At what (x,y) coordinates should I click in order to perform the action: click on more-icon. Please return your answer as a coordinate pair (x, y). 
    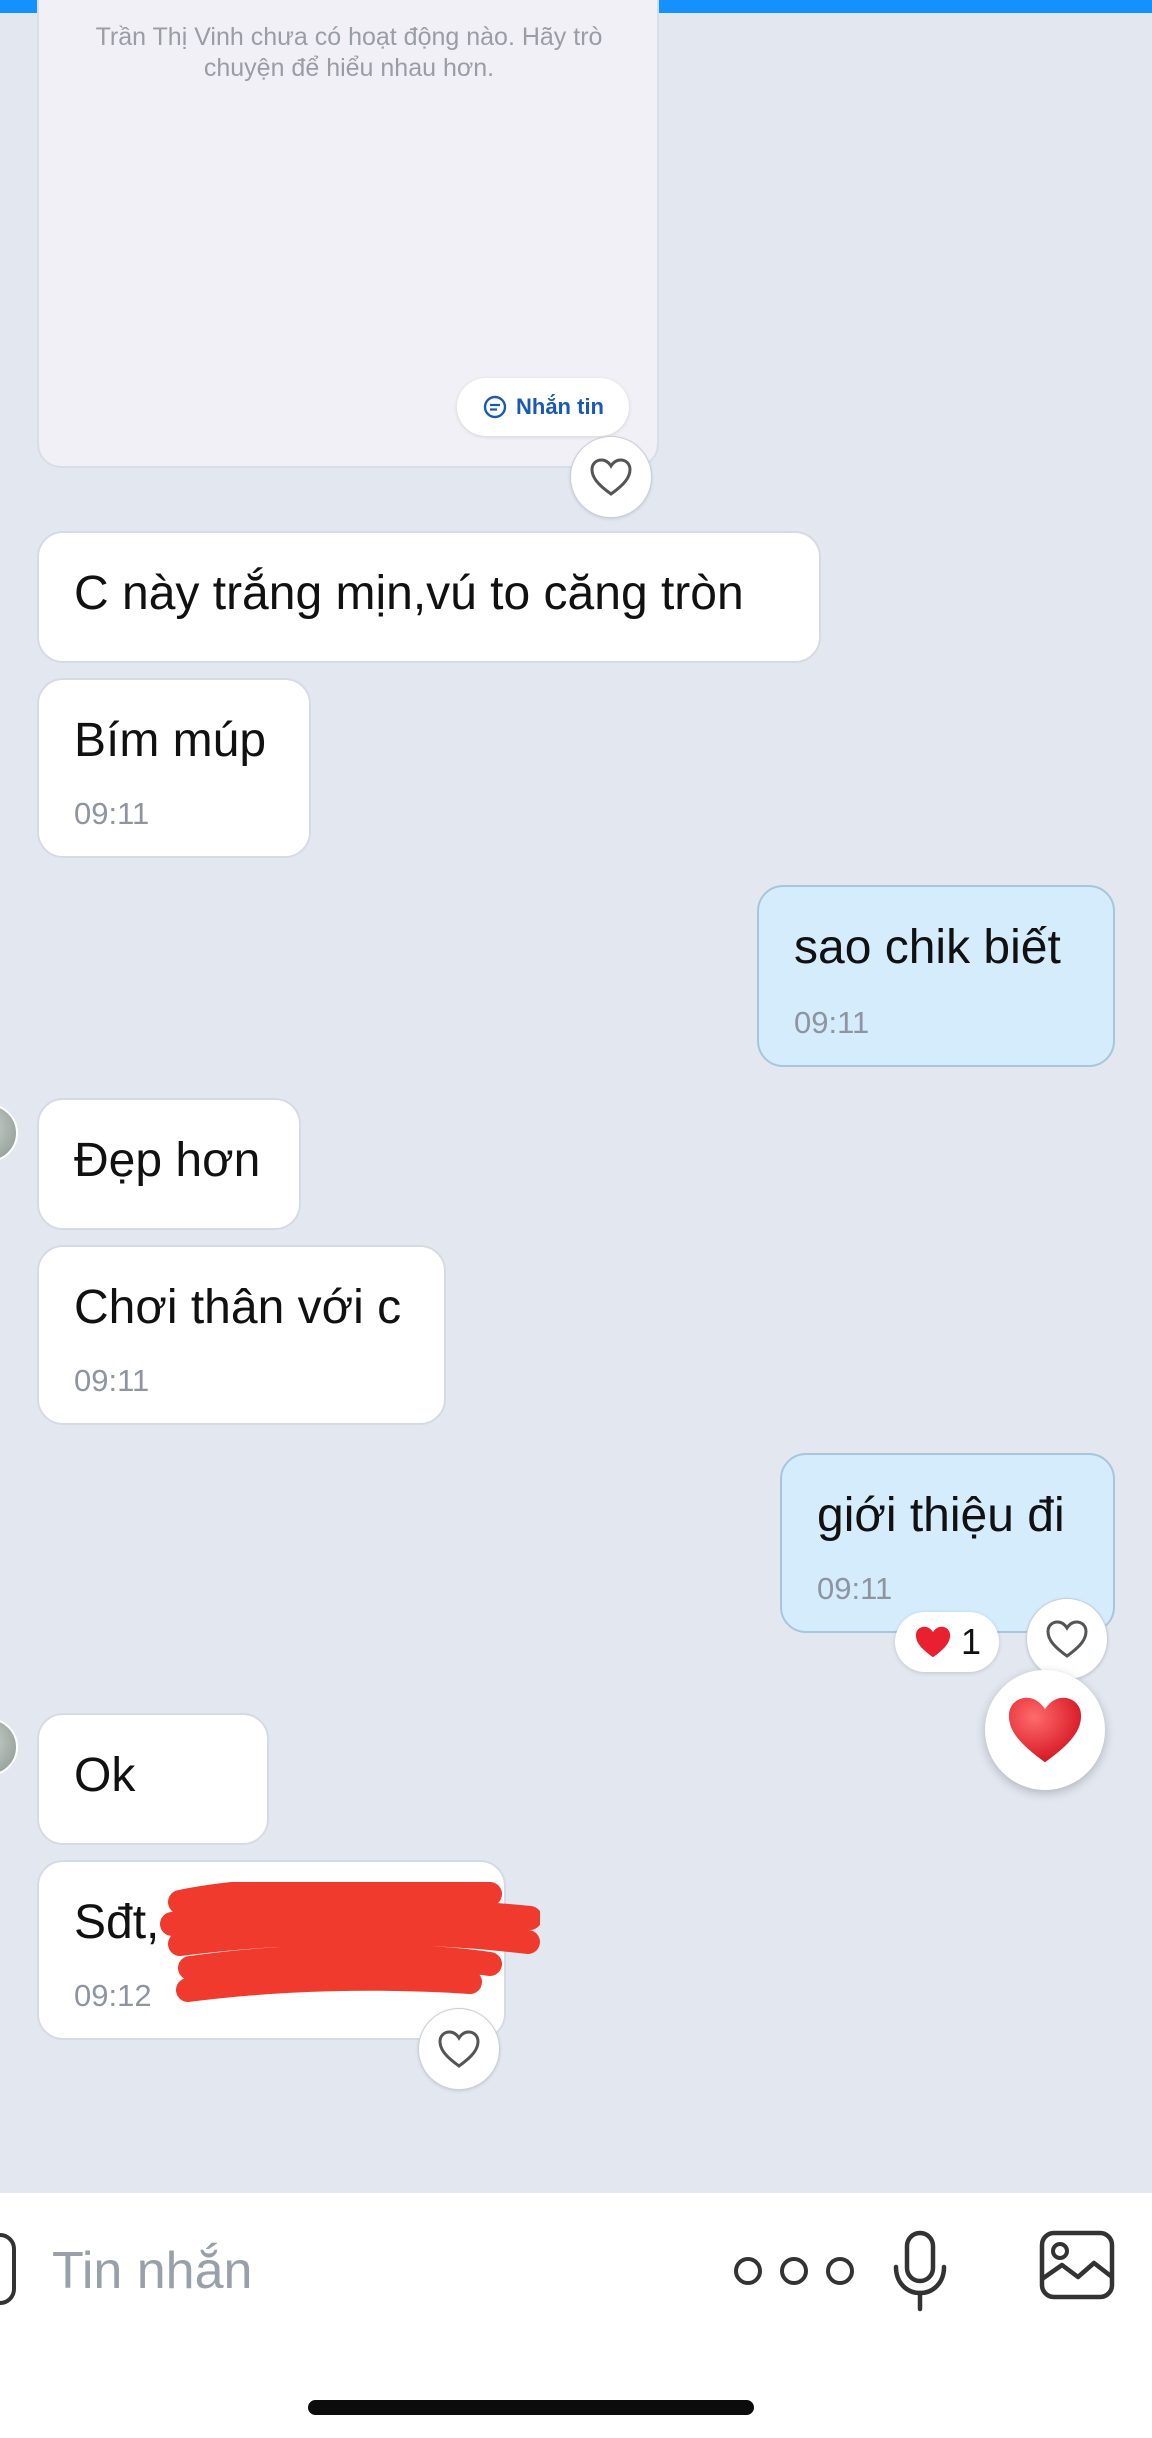
    Looking at the image, I should click on (794, 2271).